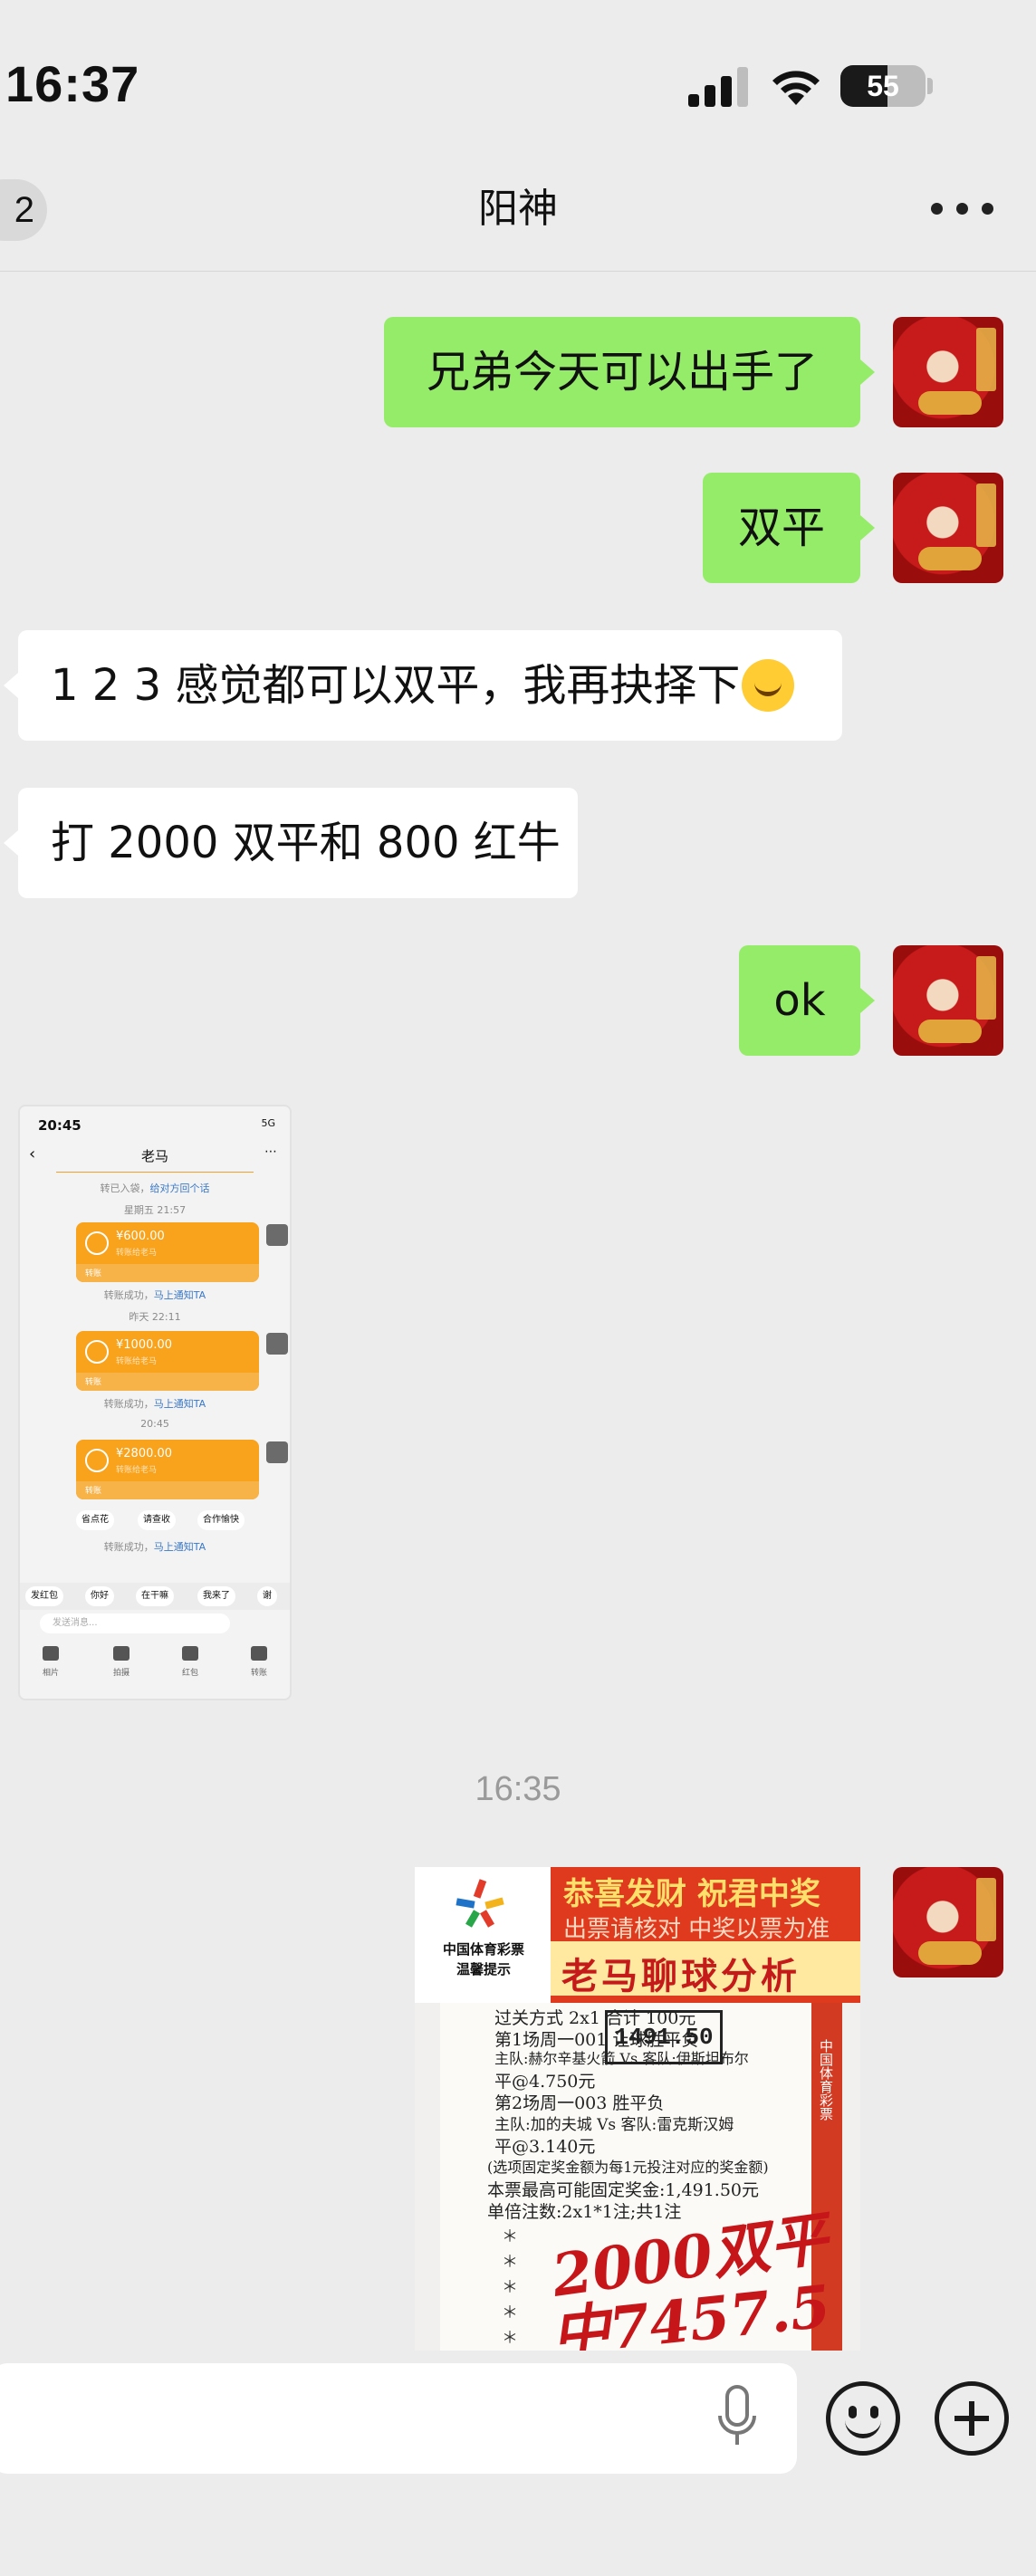  Describe the element at coordinates (398, 2418) in the screenshot. I see `message-input` at that location.